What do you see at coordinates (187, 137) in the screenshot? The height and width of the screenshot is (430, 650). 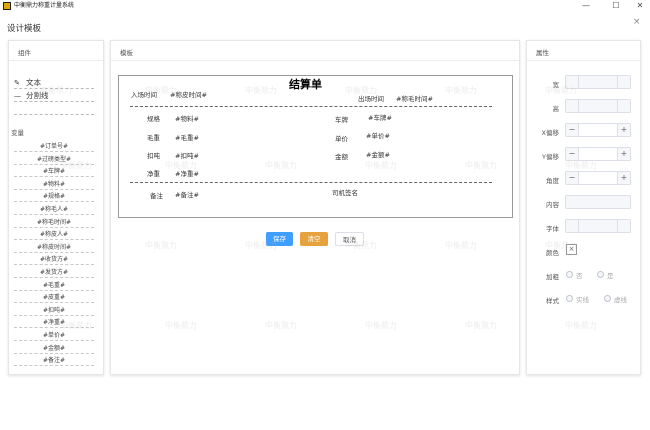 I see `gross-var: #毛重#` at bounding box center [187, 137].